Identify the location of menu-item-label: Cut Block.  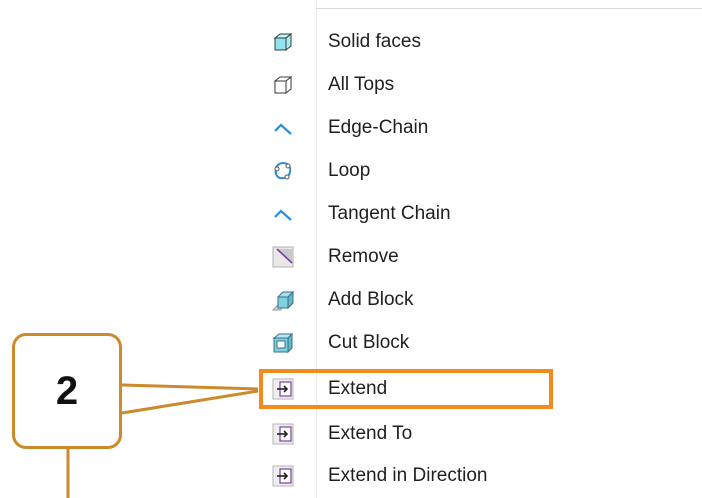
(369, 342).